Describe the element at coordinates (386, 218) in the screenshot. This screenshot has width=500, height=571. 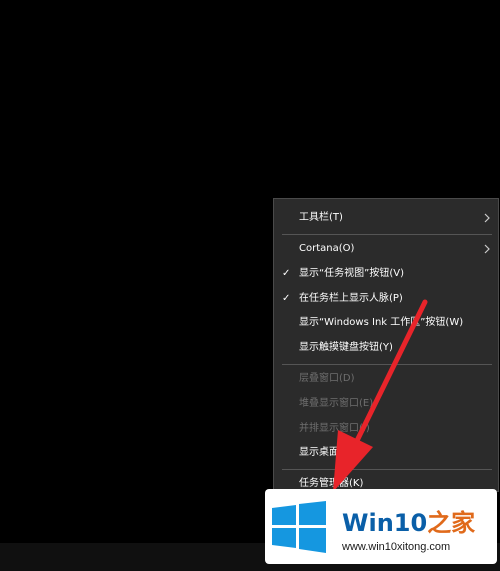
I see `menu-item-toolbars: 工具栏(T)` at that location.